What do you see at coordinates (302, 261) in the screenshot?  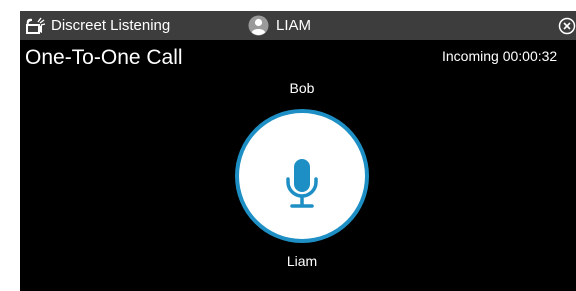 I see `local-party-name: Liam` at bounding box center [302, 261].